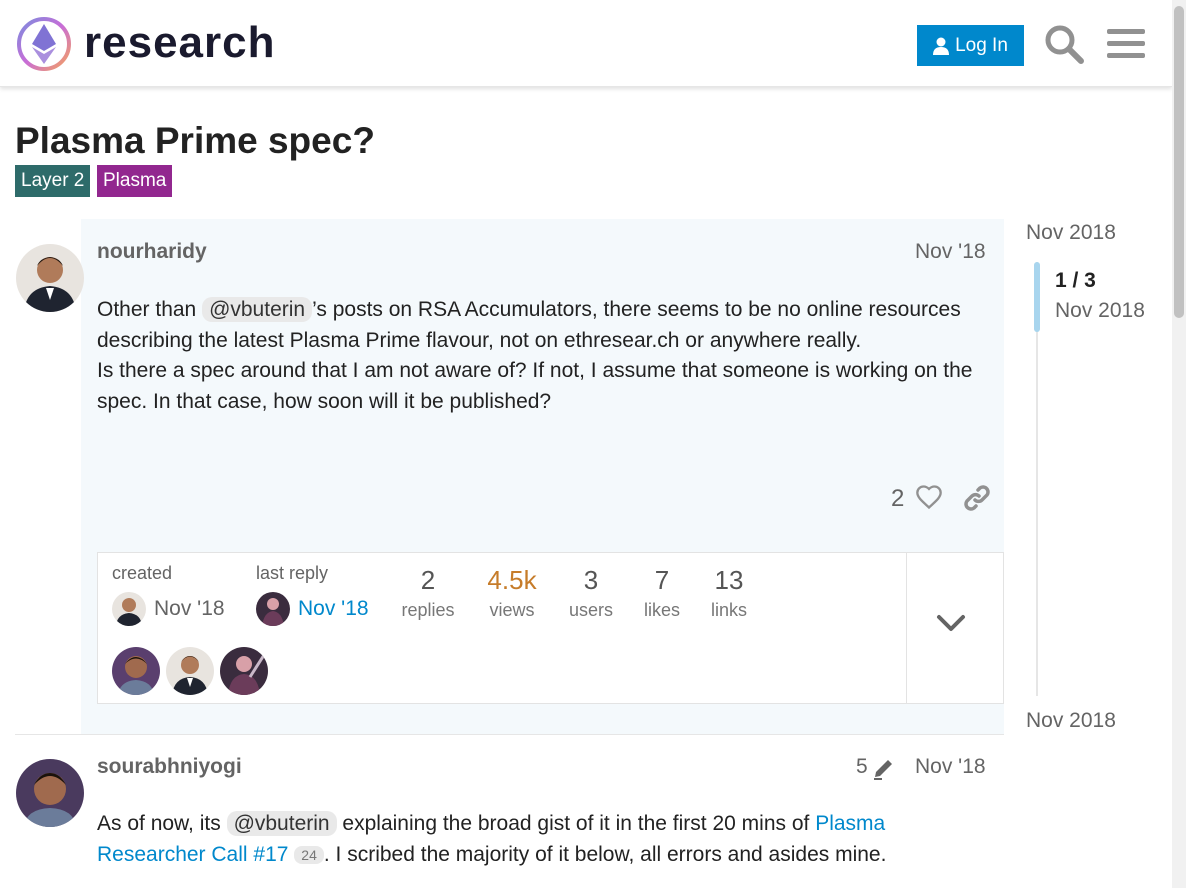 The image size is (1186, 889). Describe the element at coordinates (152, 252) in the screenshot. I see `post-1-username: nourharidy` at that location.